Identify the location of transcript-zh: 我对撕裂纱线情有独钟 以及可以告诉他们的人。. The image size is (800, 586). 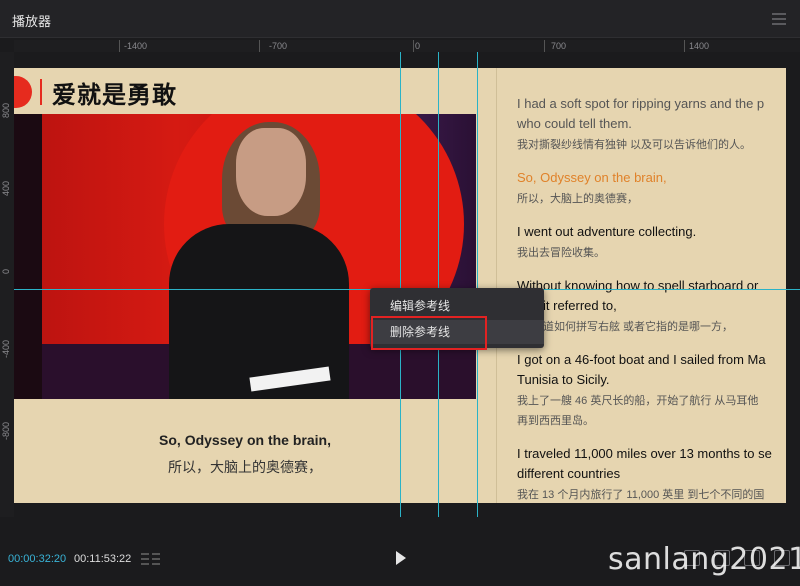
(634, 145).